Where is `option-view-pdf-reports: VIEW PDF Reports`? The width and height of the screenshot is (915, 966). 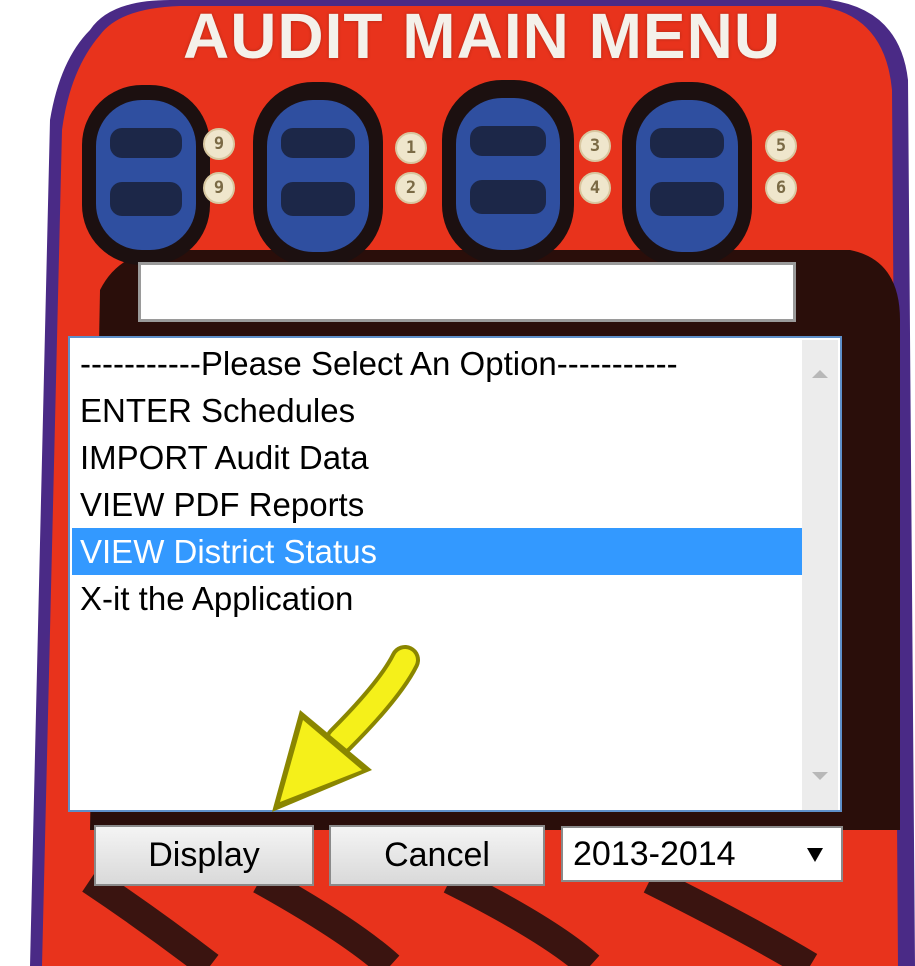
option-view-pdf-reports: VIEW PDF Reports is located at coordinates (437, 504).